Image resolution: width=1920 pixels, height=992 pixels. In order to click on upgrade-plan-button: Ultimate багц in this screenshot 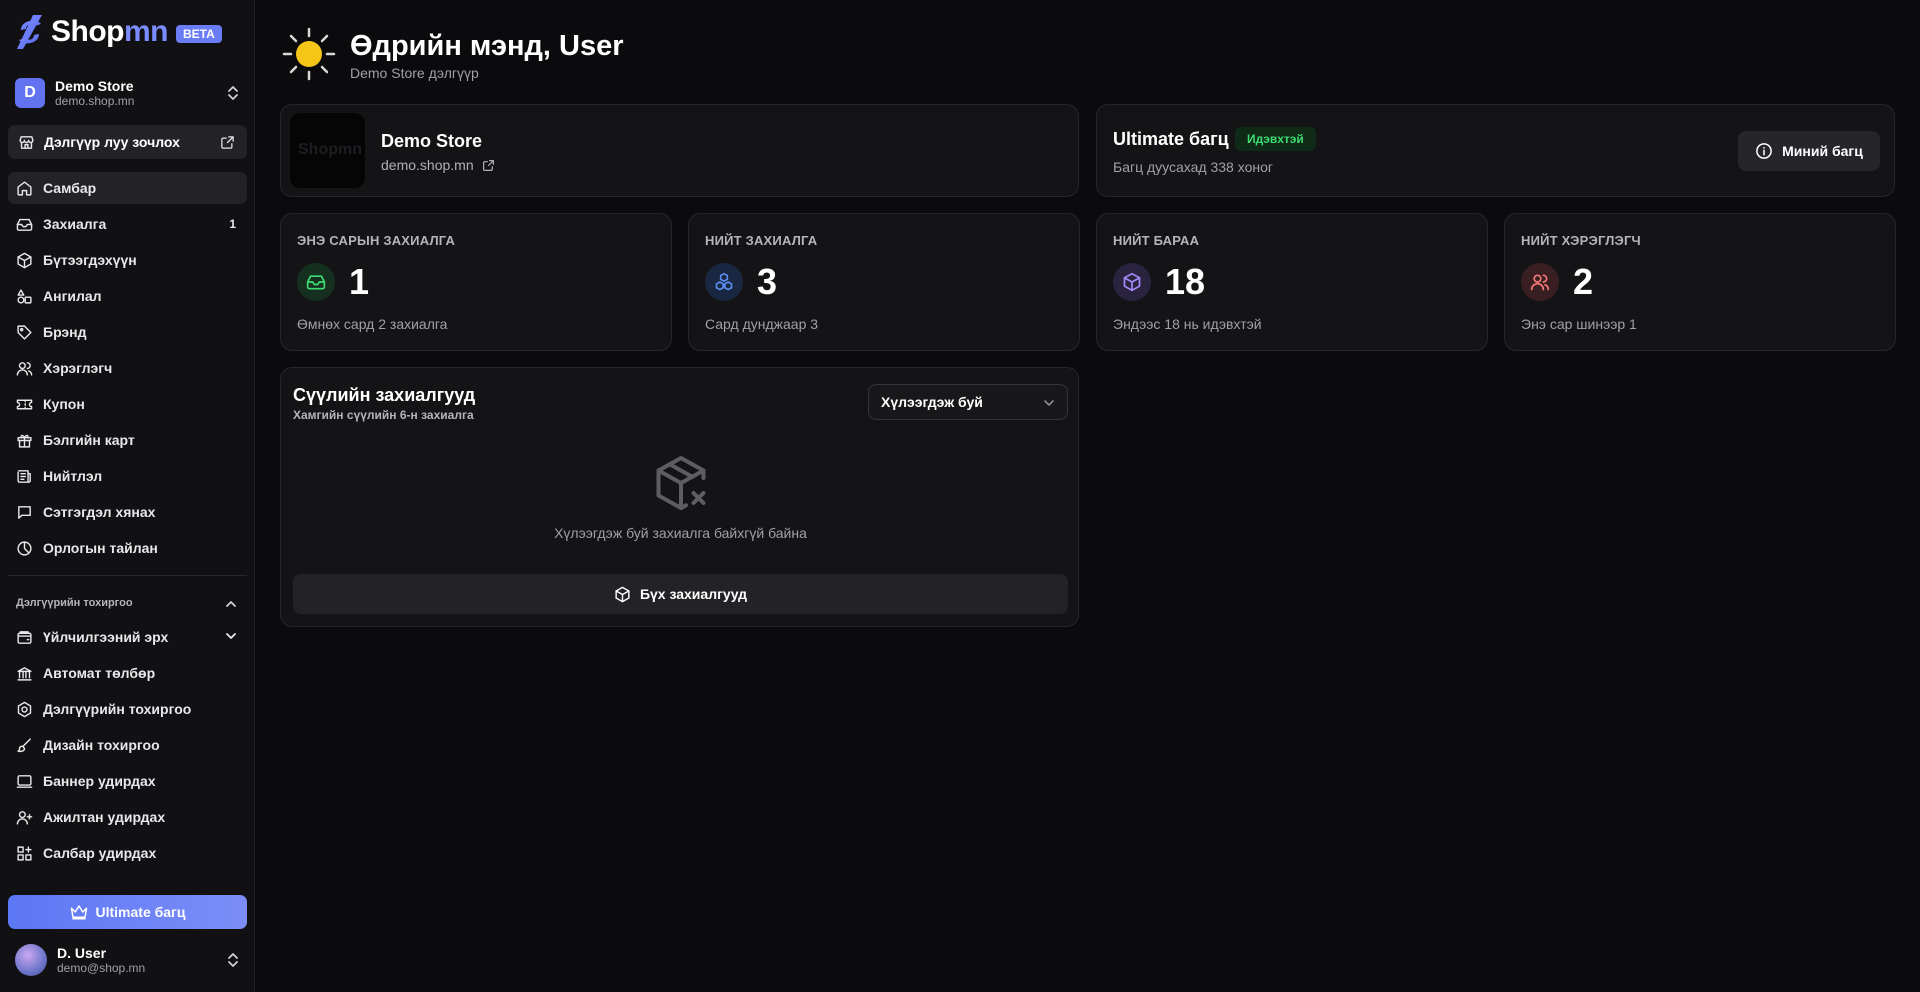, I will do `click(127, 912)`.